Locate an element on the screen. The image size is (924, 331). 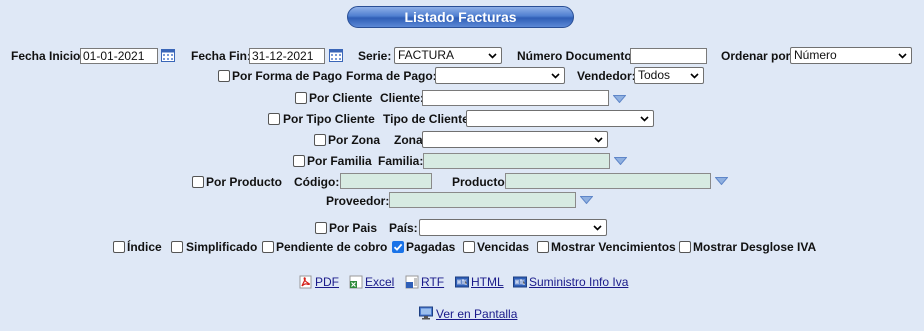
cliente-input is located at coordinates (515, 98).